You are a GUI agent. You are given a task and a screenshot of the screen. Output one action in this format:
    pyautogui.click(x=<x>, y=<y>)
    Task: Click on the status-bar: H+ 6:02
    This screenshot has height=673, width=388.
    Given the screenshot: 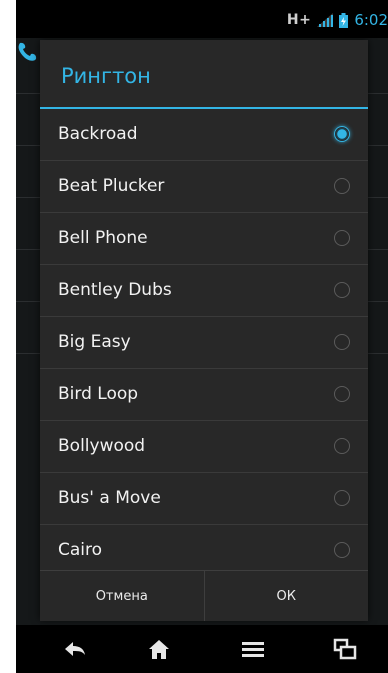 What is the action you would take?
    pyautogui.click(x=202, y=19)
    